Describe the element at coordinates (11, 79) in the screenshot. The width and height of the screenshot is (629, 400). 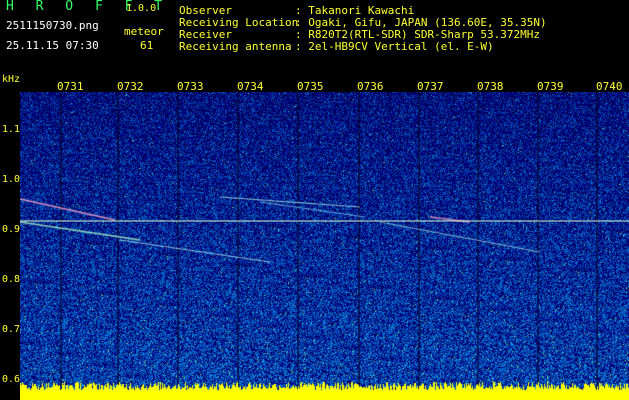
I see `y-axis-unit: kHz` at that location.